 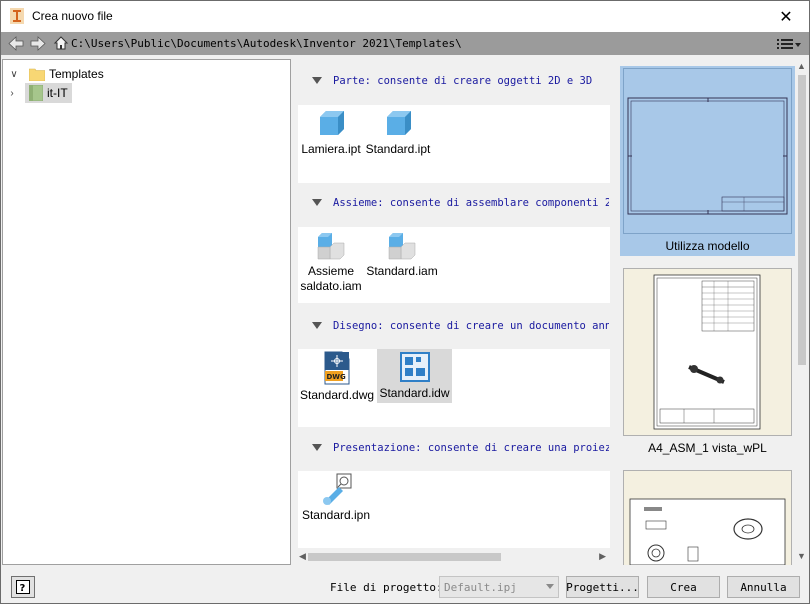 I want to click on close-button: ✕, so click(x=786, y=16).